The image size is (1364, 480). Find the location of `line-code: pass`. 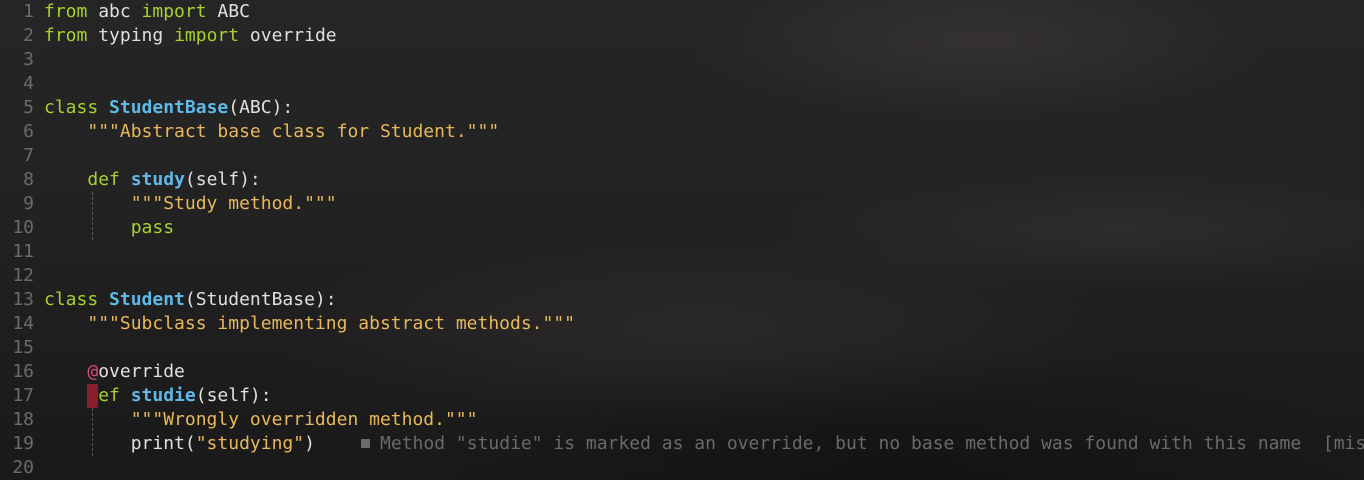

line-code: pass is located at coordinates (109, 228).